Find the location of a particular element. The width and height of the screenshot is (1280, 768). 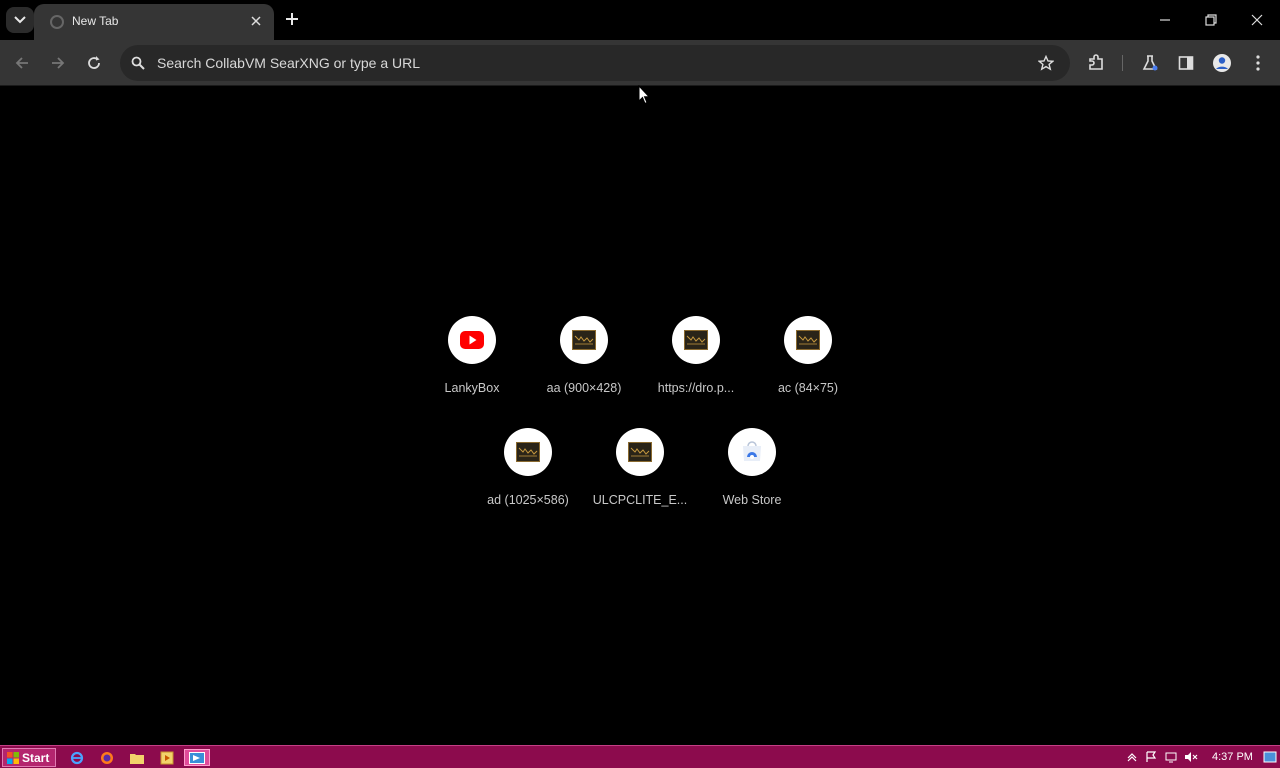

desktop-icon is located at coordinates (1270, 757).